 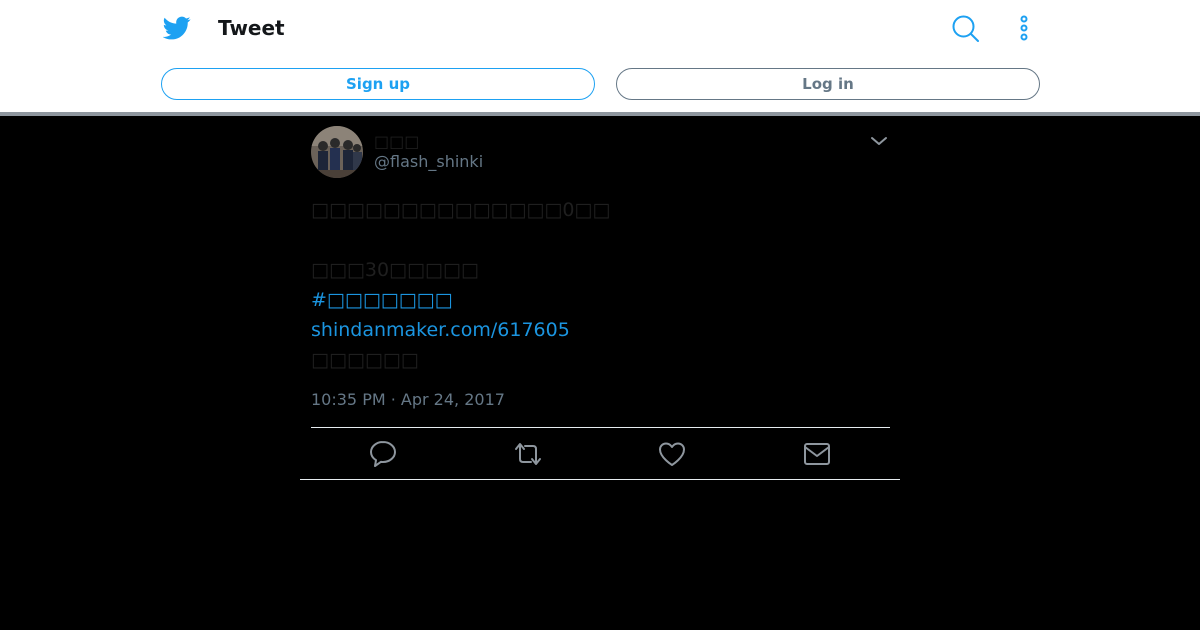 I want to click on avatar, so click(x=337, y=152).